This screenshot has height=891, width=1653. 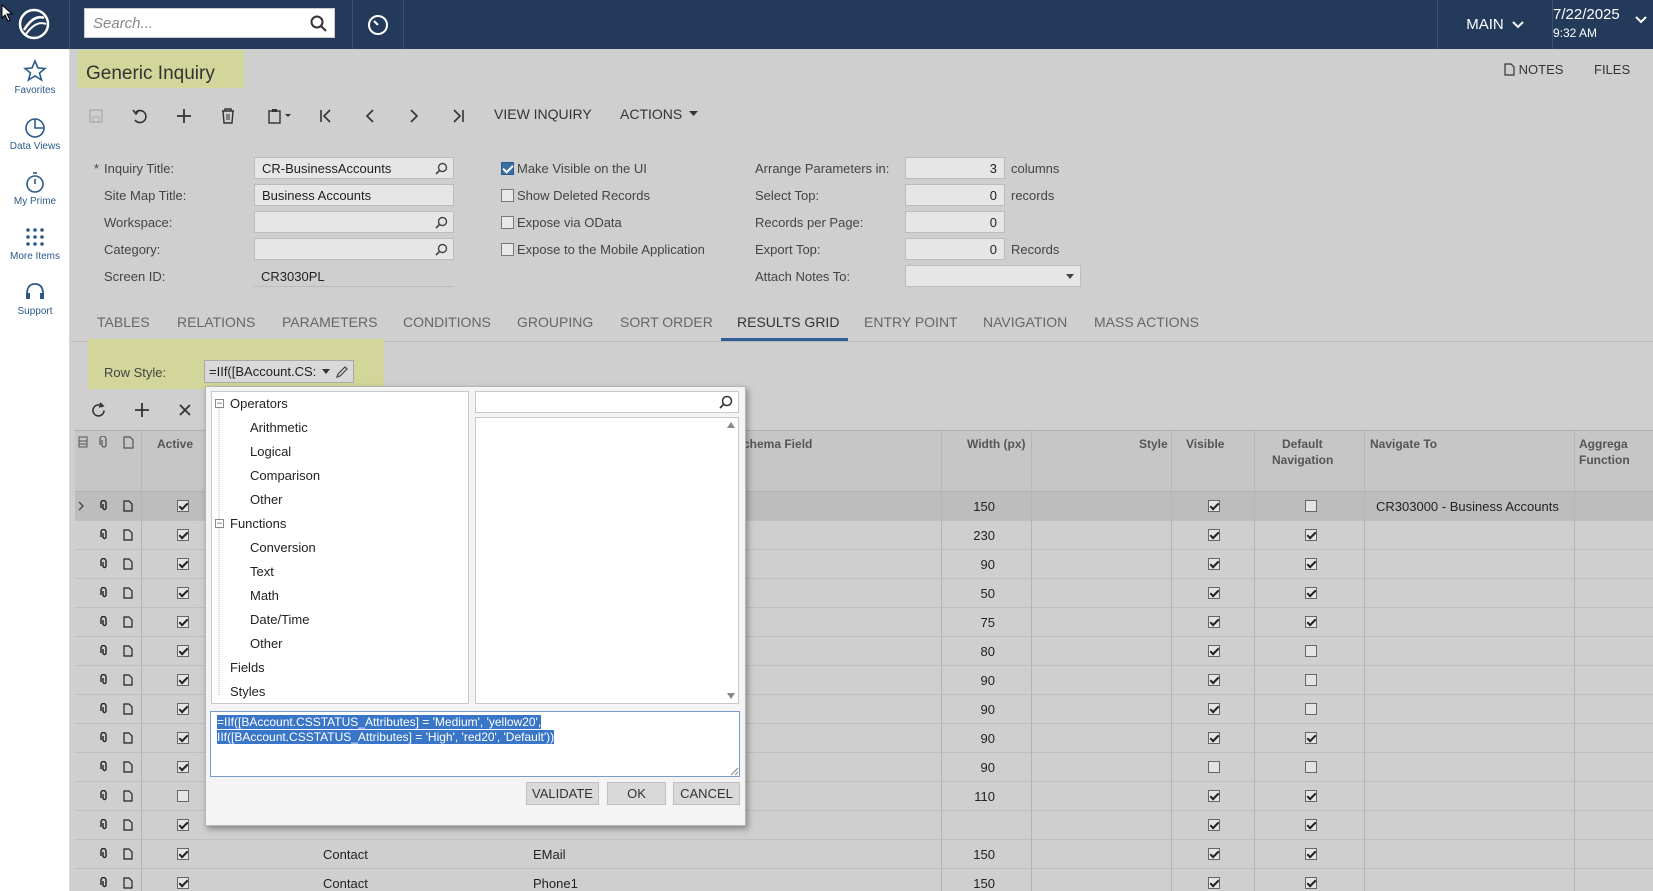 What do you see at coordinates (280, 116) in the screenshot?
I see `copy-paste-menu` at bounding box center [280, 116].